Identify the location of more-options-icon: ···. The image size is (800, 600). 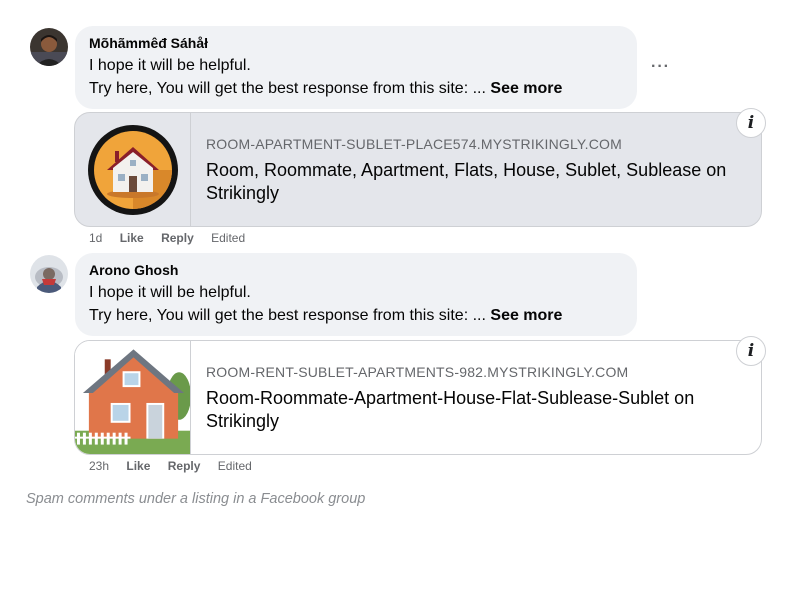
(660, 67).